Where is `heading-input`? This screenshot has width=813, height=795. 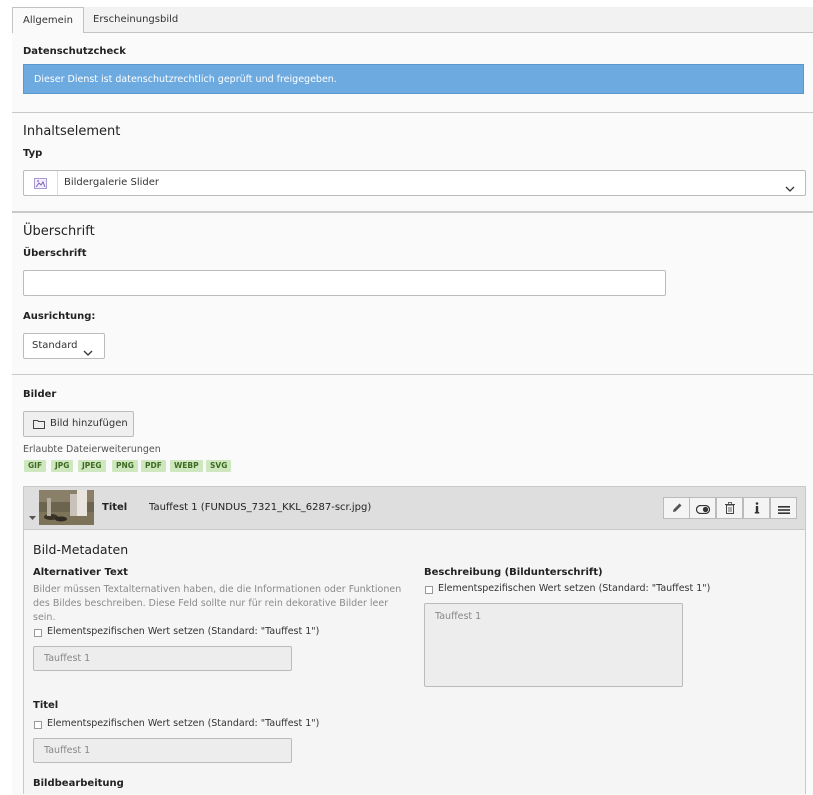 heading-input is located at coordinates (344, 283).